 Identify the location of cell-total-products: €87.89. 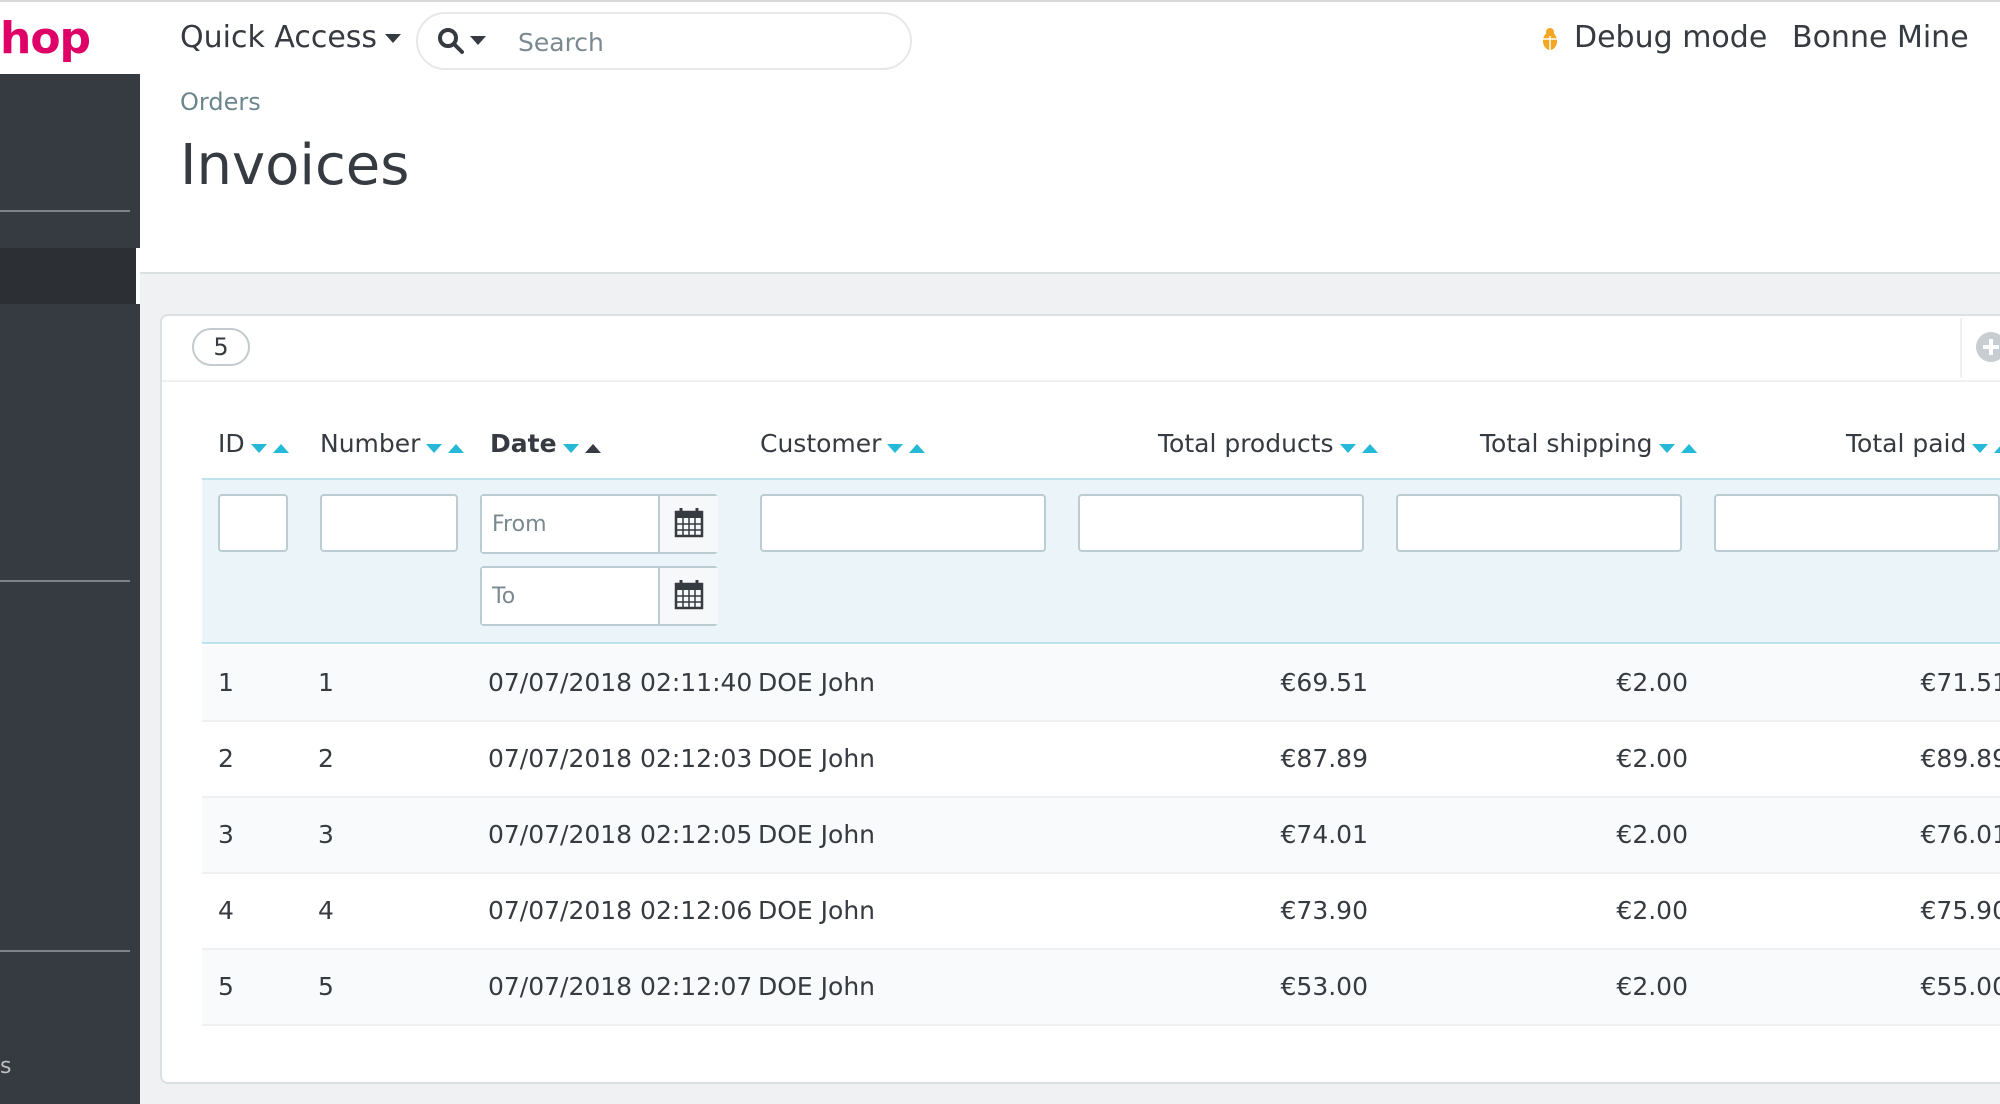
(1324, 758).